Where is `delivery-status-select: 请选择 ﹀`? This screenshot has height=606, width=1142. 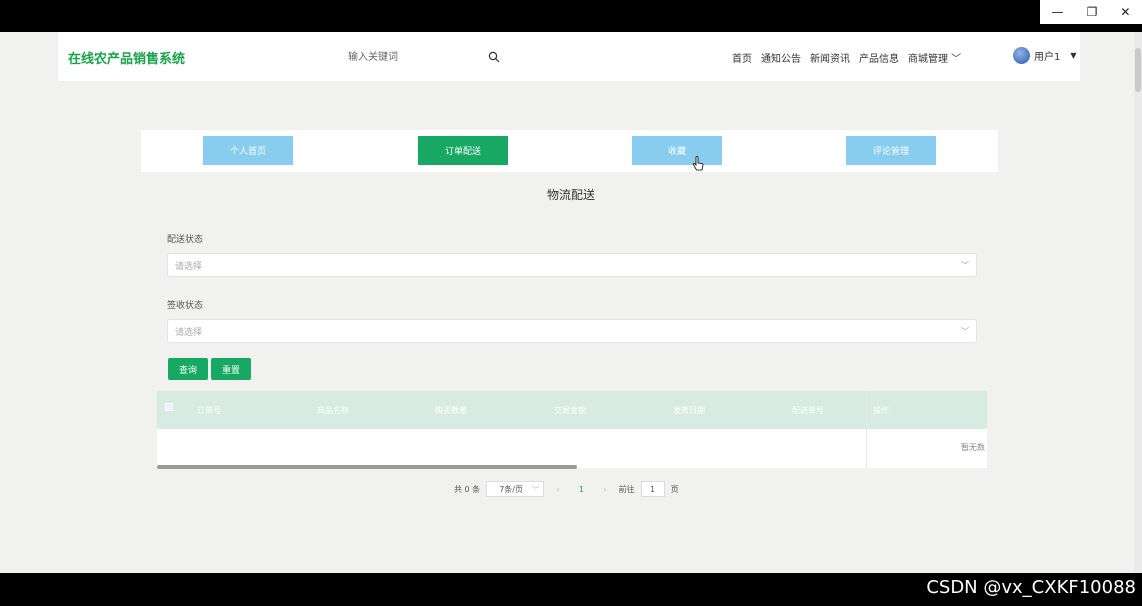 delivery-status-select: 请选择 ﹀ is located at coordinates (572, 265).